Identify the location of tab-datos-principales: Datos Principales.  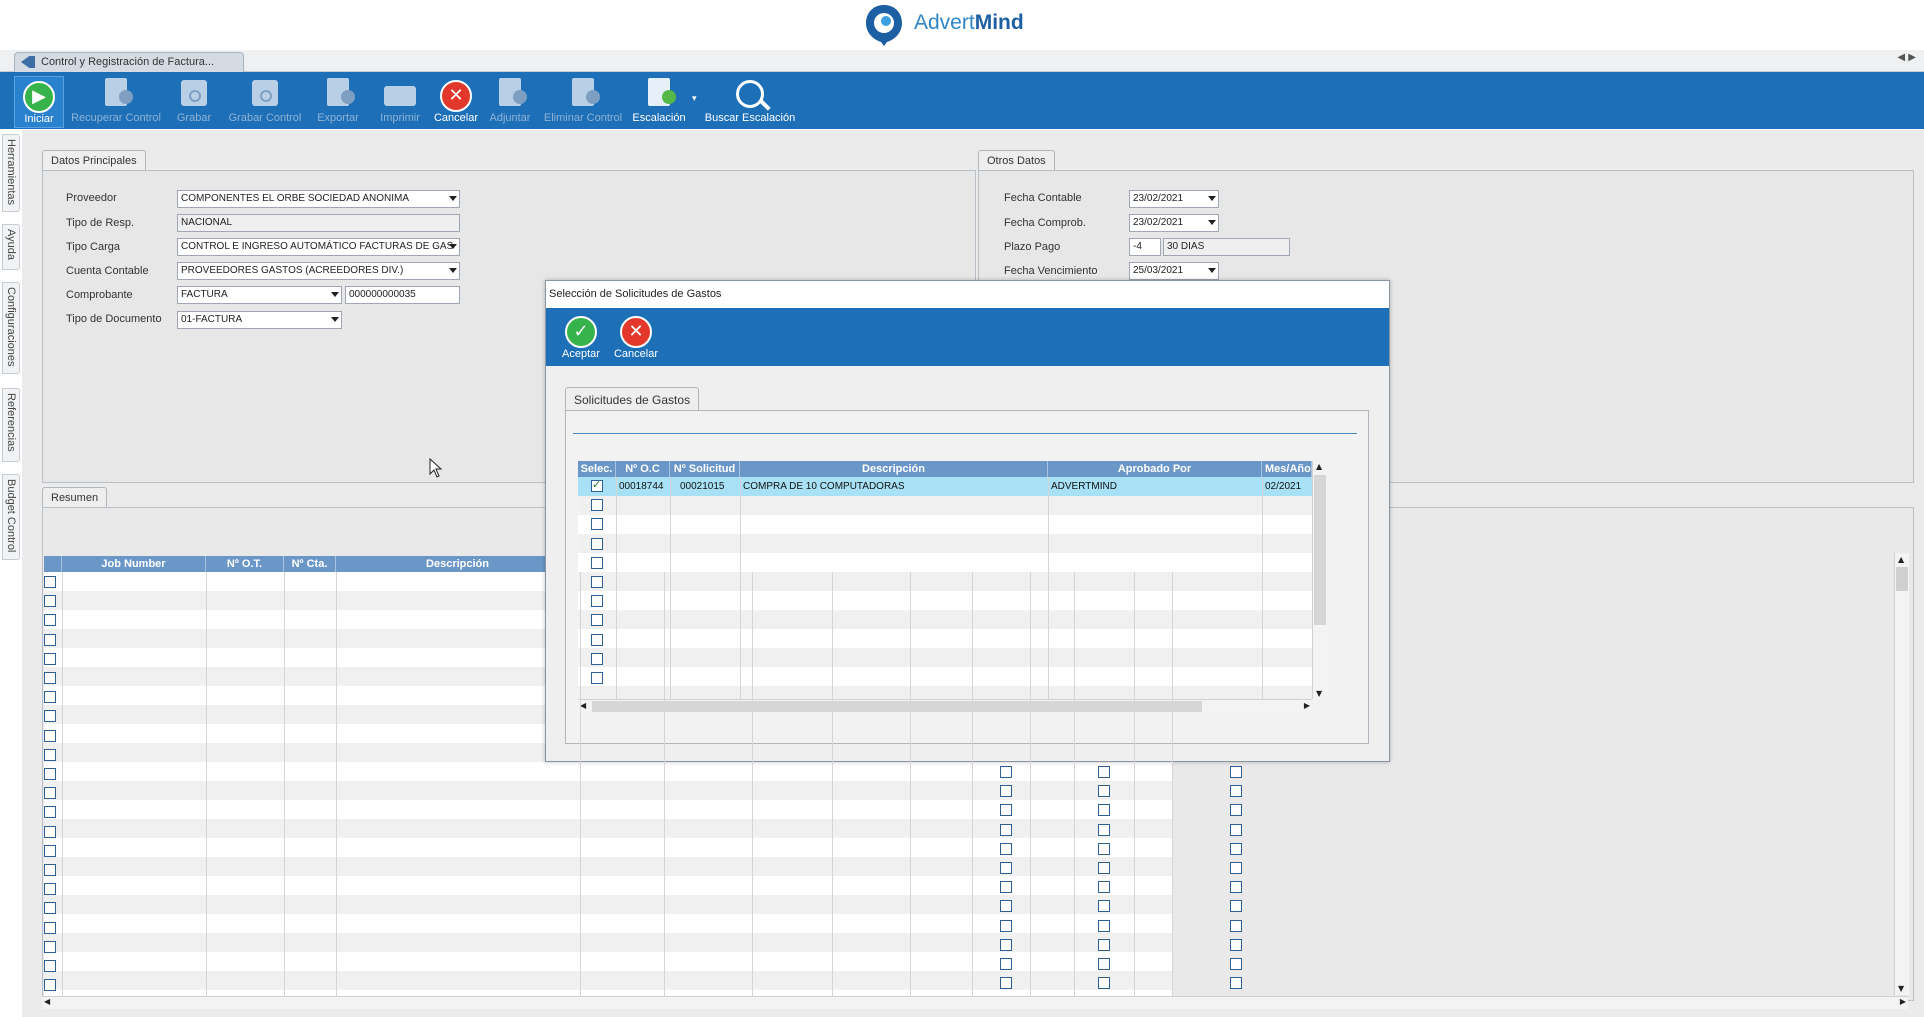
(94, 160).